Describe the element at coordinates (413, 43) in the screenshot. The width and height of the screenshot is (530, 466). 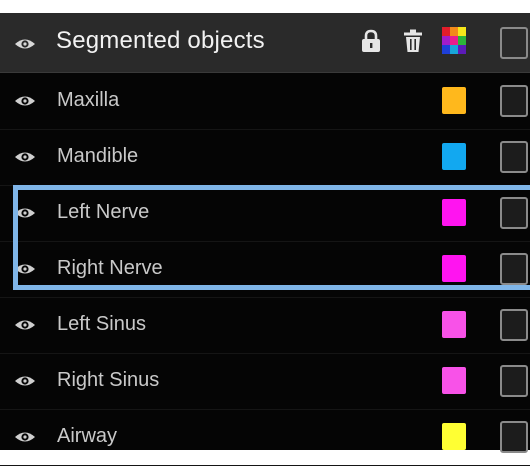
I see `trash-icon` at that location.